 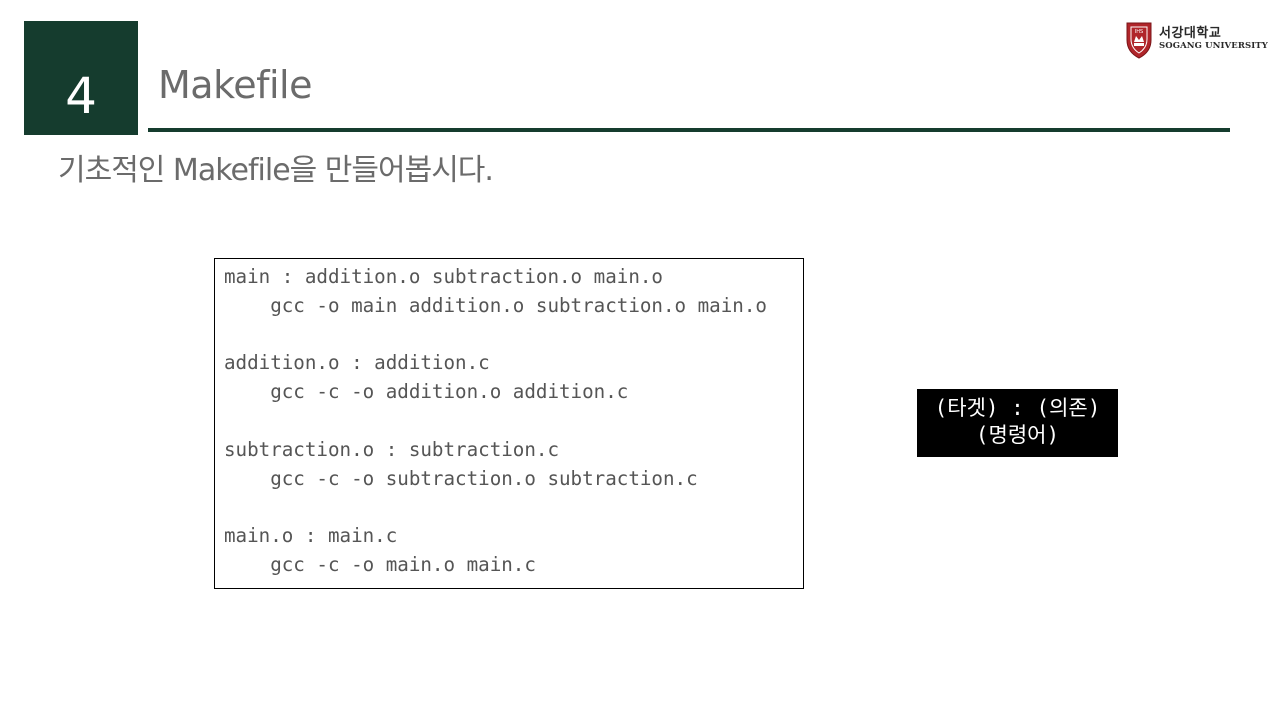 What do you see at coordinates (311, 536) in the screenshot?
I see `code-line: main.o : main.c` at bounding box center [311, 536].